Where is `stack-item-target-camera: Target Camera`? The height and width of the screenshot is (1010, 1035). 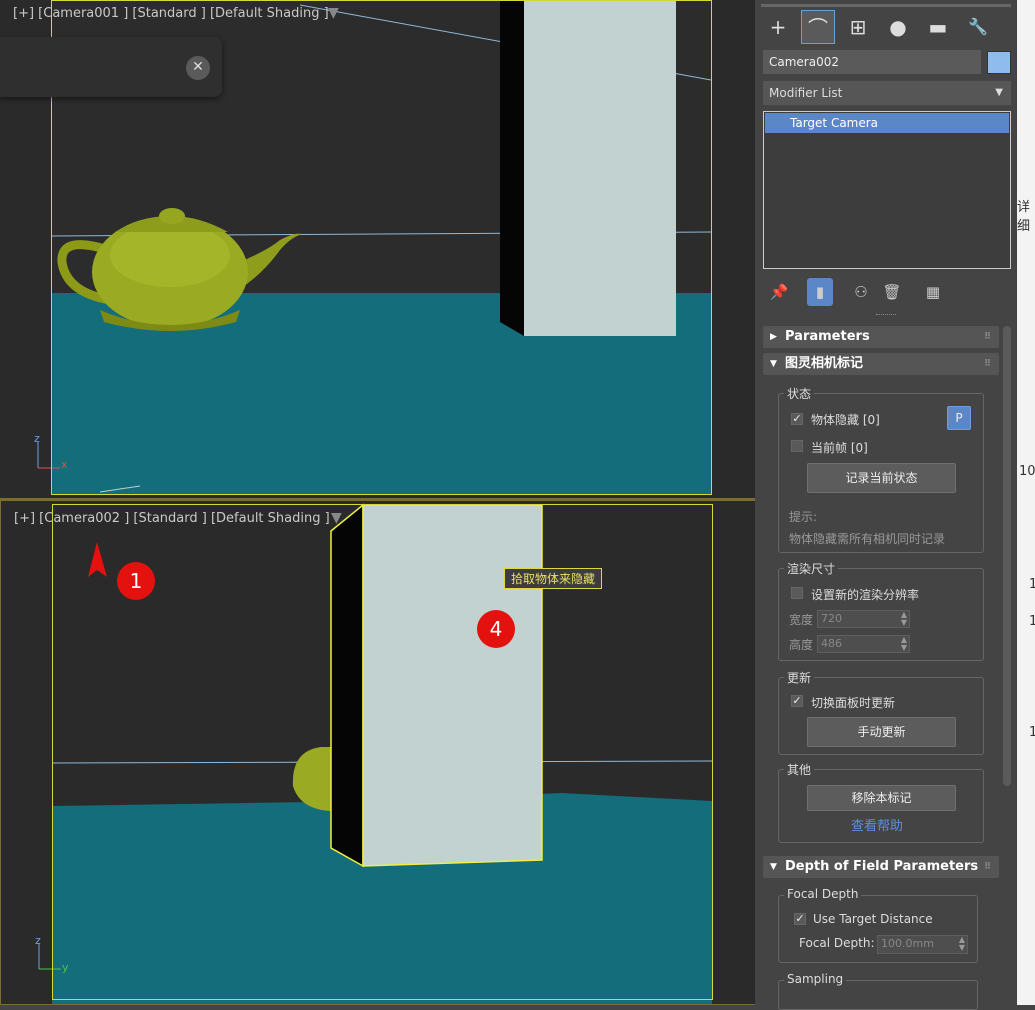
stack-item-target-camera: Target Camera is located at coordinates (887, 123).